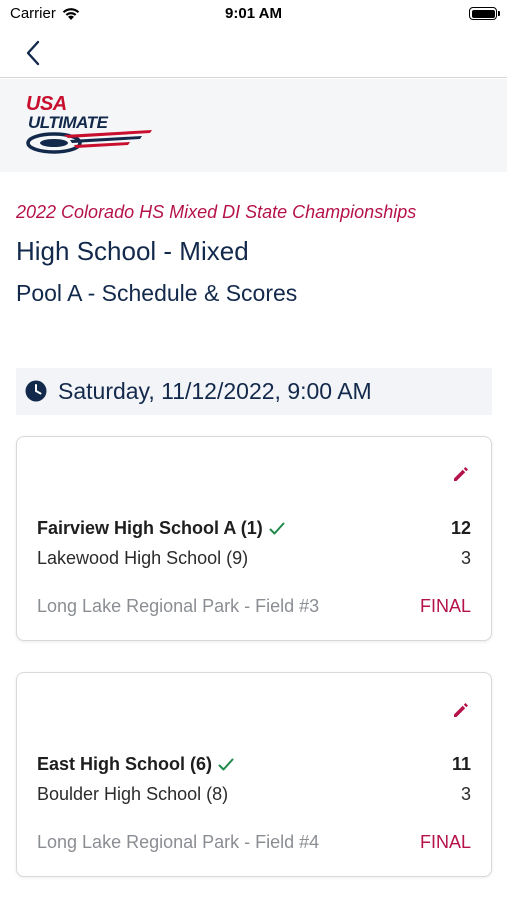 Image resolution: width=507 pixels, height=900 pixels. I want to click on usa-ultimate-logo: USA ULTIMATE, so click(89, 125).